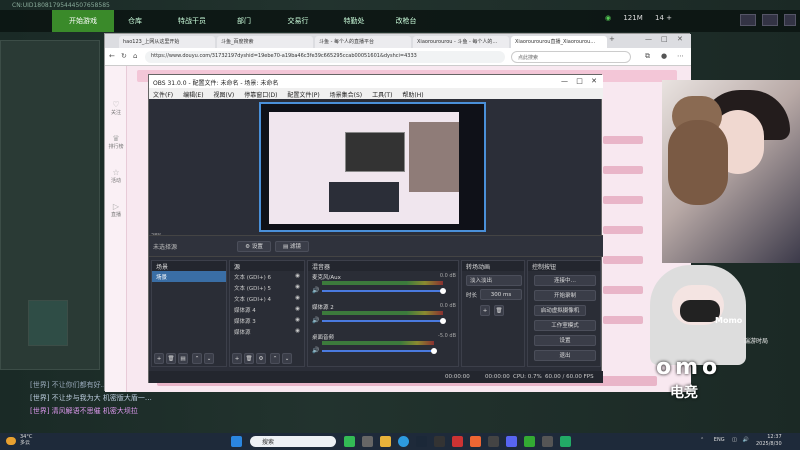  Describe the element at coordinates (547, 441) in the screenshot. I see `settings-app-icon` at that location.